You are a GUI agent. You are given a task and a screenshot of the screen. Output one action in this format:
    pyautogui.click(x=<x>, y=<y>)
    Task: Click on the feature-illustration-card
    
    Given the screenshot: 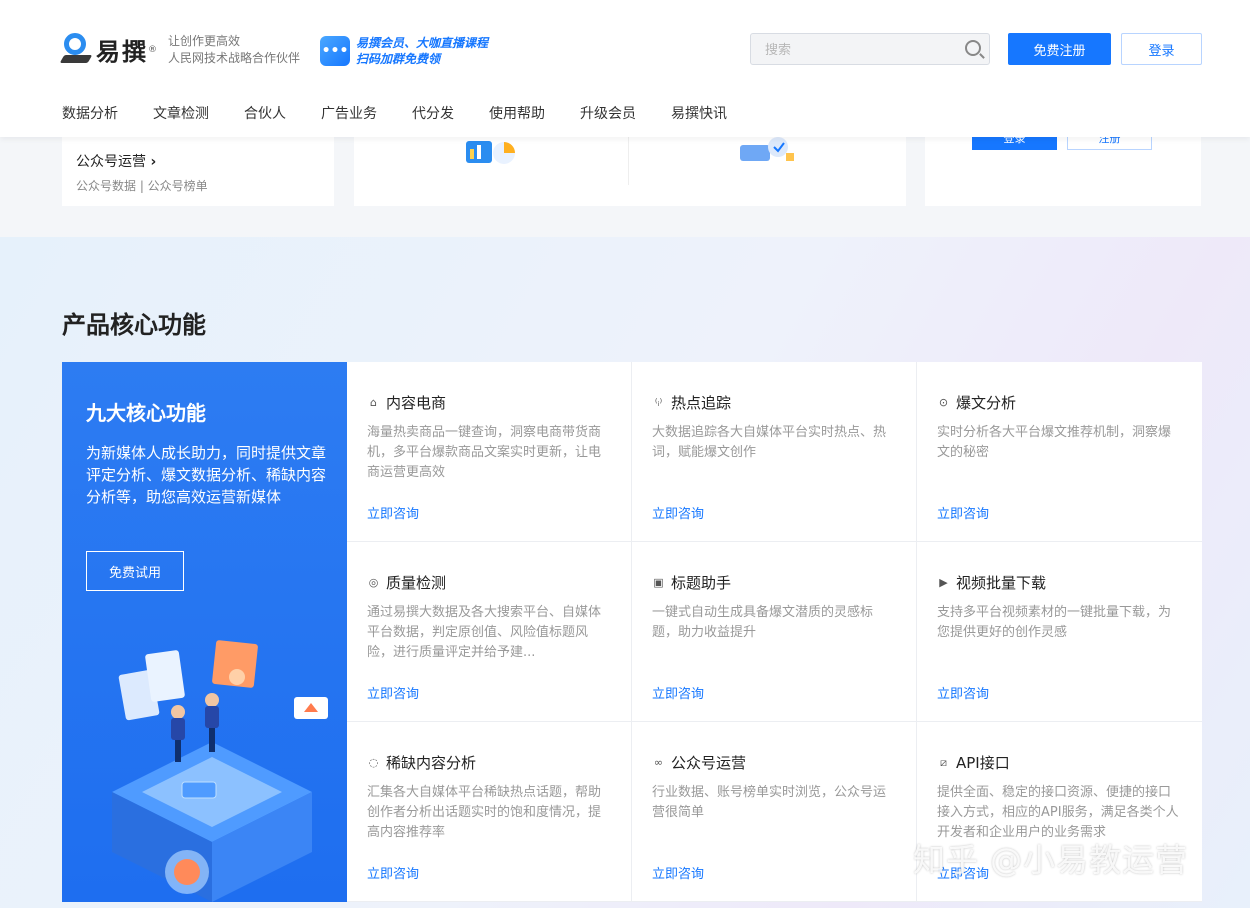 What is the action you would take?
    pyautogui.click(x=630, y=171)
    